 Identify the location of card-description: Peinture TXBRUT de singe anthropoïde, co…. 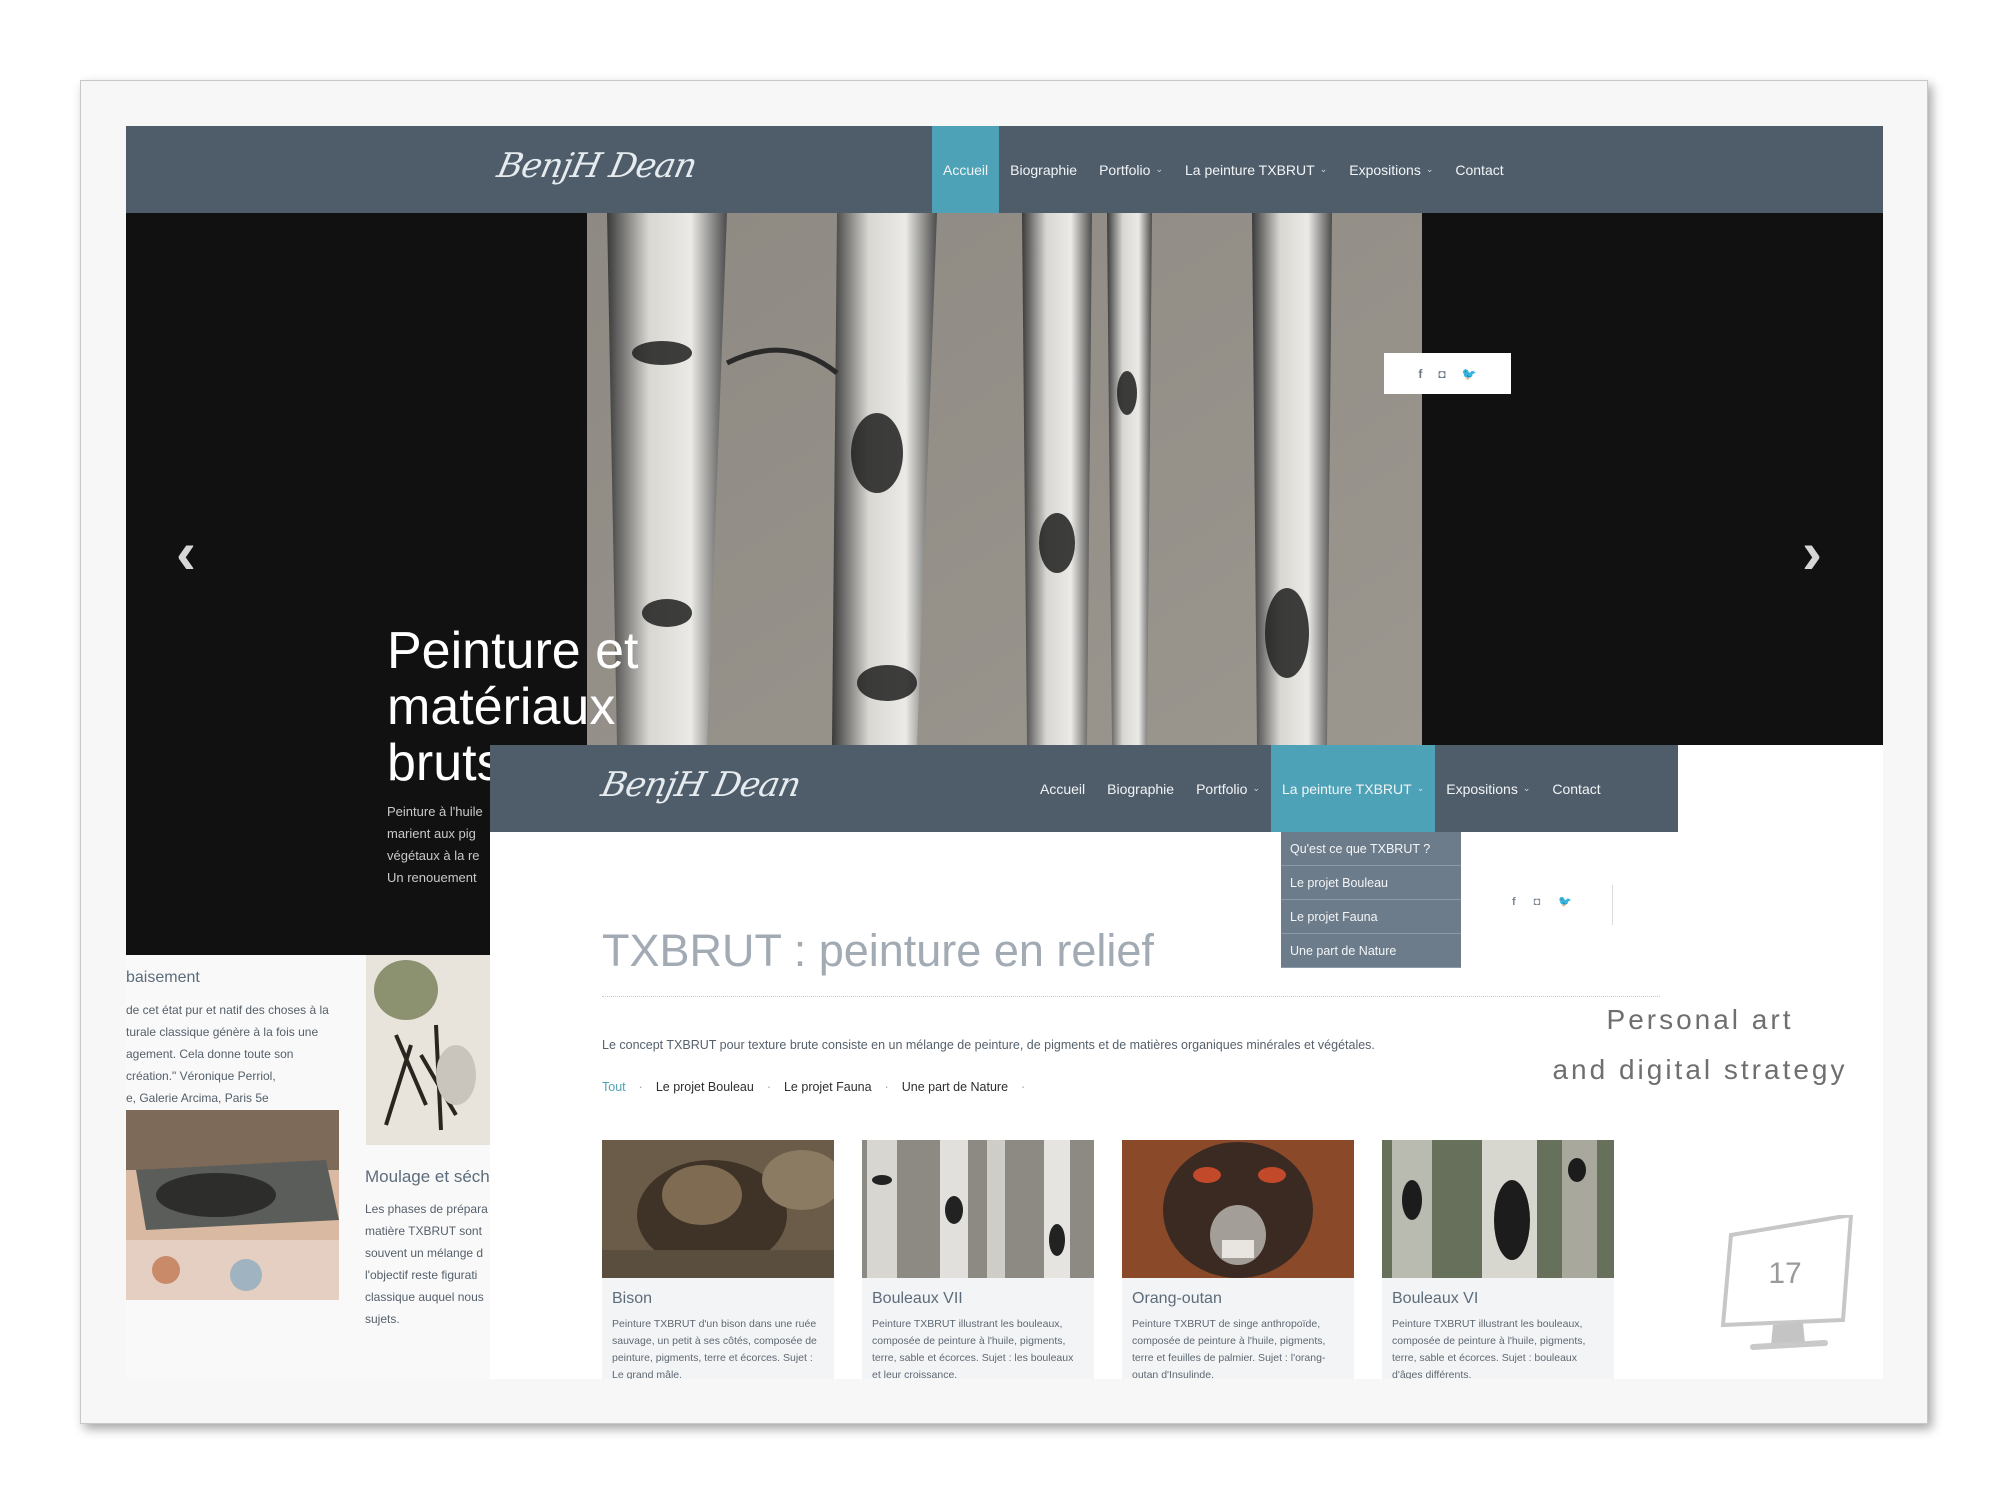
(1229, 1348).